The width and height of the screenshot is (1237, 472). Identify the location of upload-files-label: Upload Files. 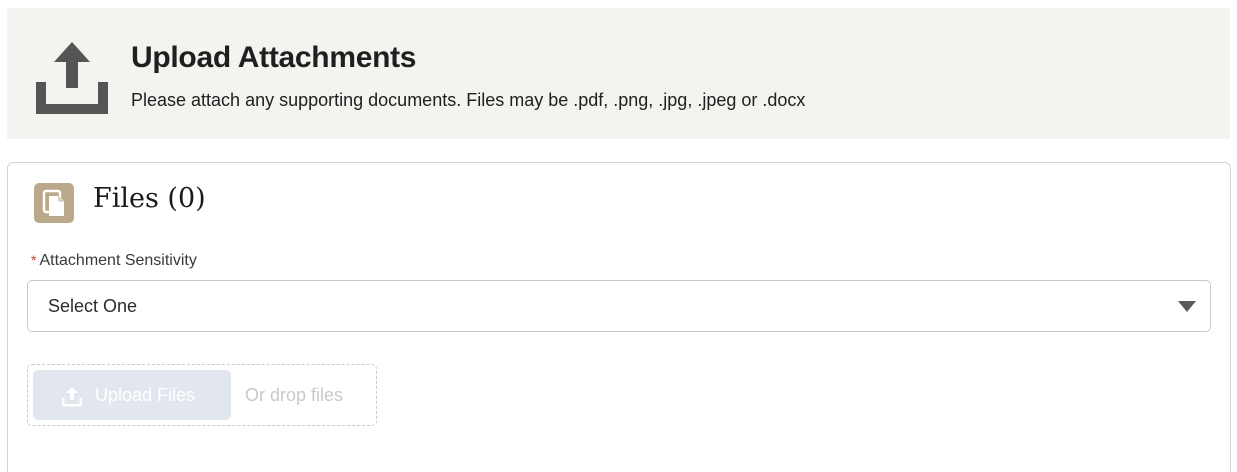
(145, 395).